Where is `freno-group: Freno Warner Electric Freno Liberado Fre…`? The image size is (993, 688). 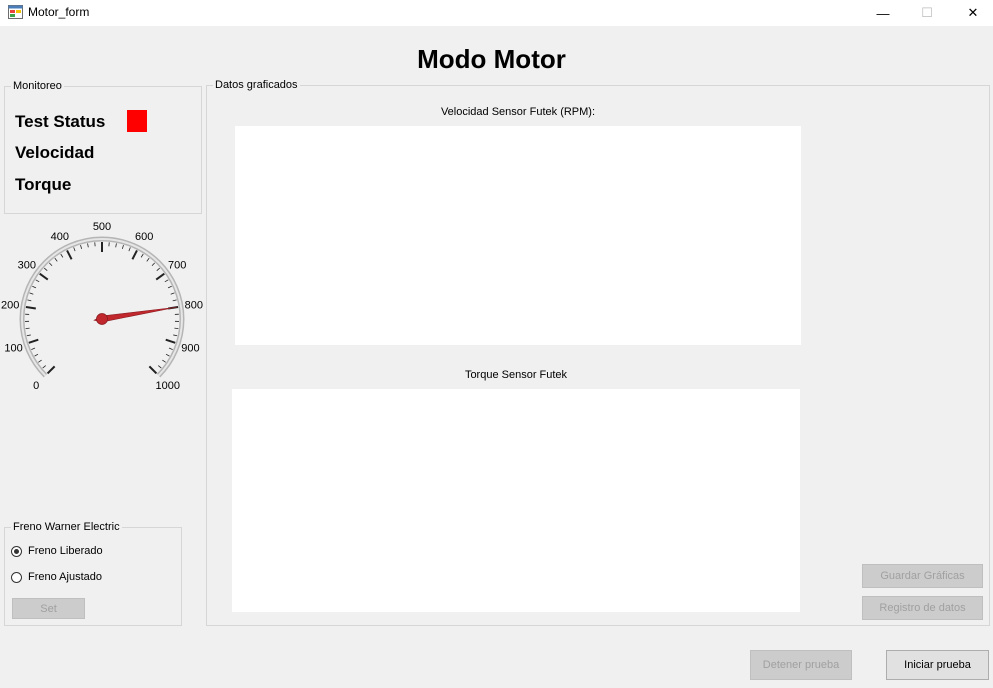
freno-group: Freno Warner Electric Freno Liberado Fre… is located at coordinates (93, 573).